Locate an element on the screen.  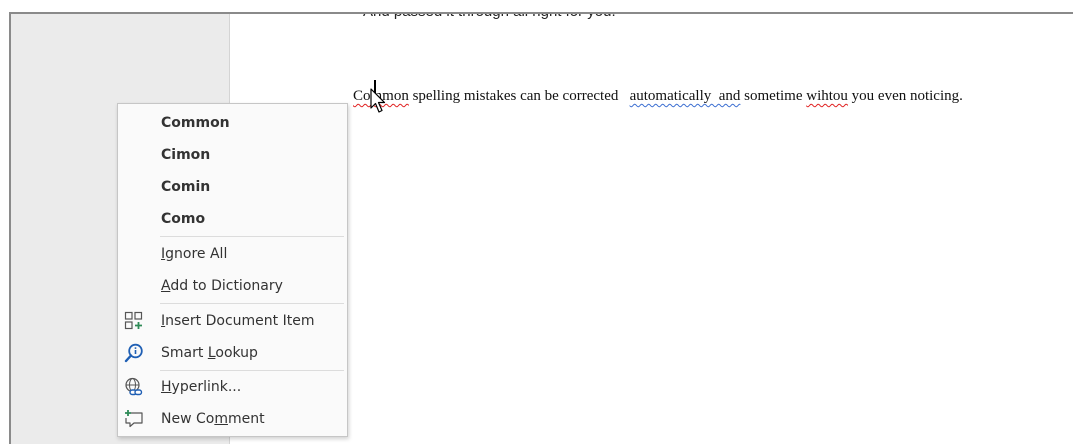
mouse-pointer-icon is located at coordinates (378, 100).